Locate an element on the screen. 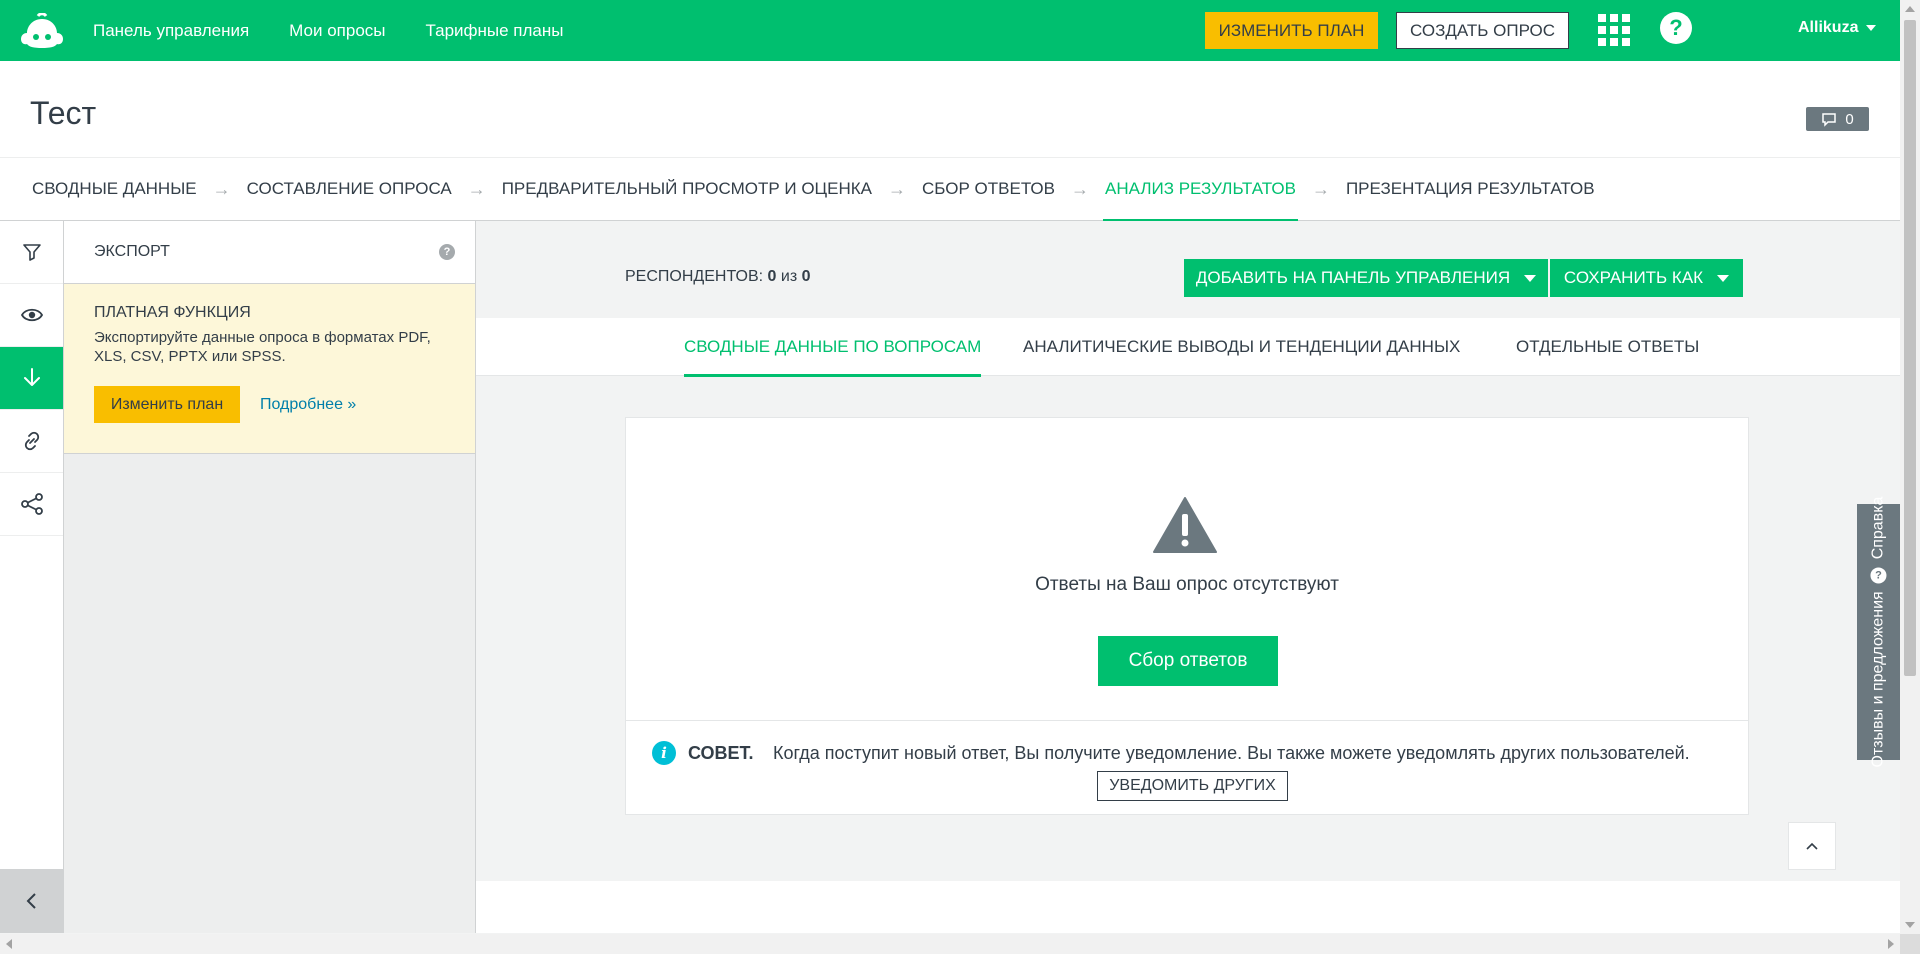 Image resolution: width=1920 pixels, height=954 pixels. respondents-of: из is located at coordinates (789, 276).